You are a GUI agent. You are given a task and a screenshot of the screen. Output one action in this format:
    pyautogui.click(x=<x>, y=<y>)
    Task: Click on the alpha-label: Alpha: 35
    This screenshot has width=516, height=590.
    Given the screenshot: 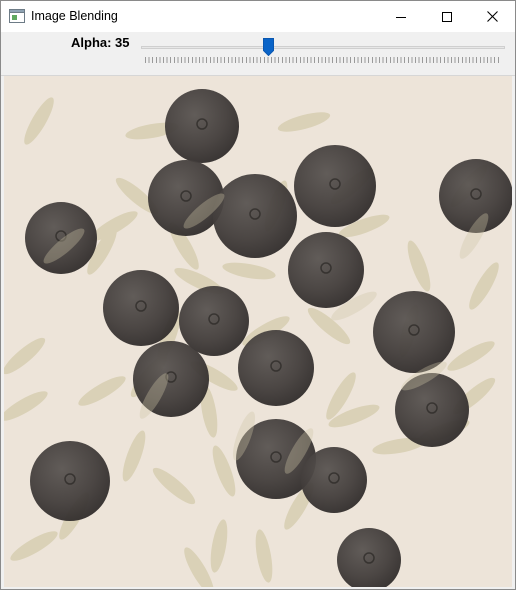 What is the action you would take?
    pyautogui.click(x=100, y=42)
    